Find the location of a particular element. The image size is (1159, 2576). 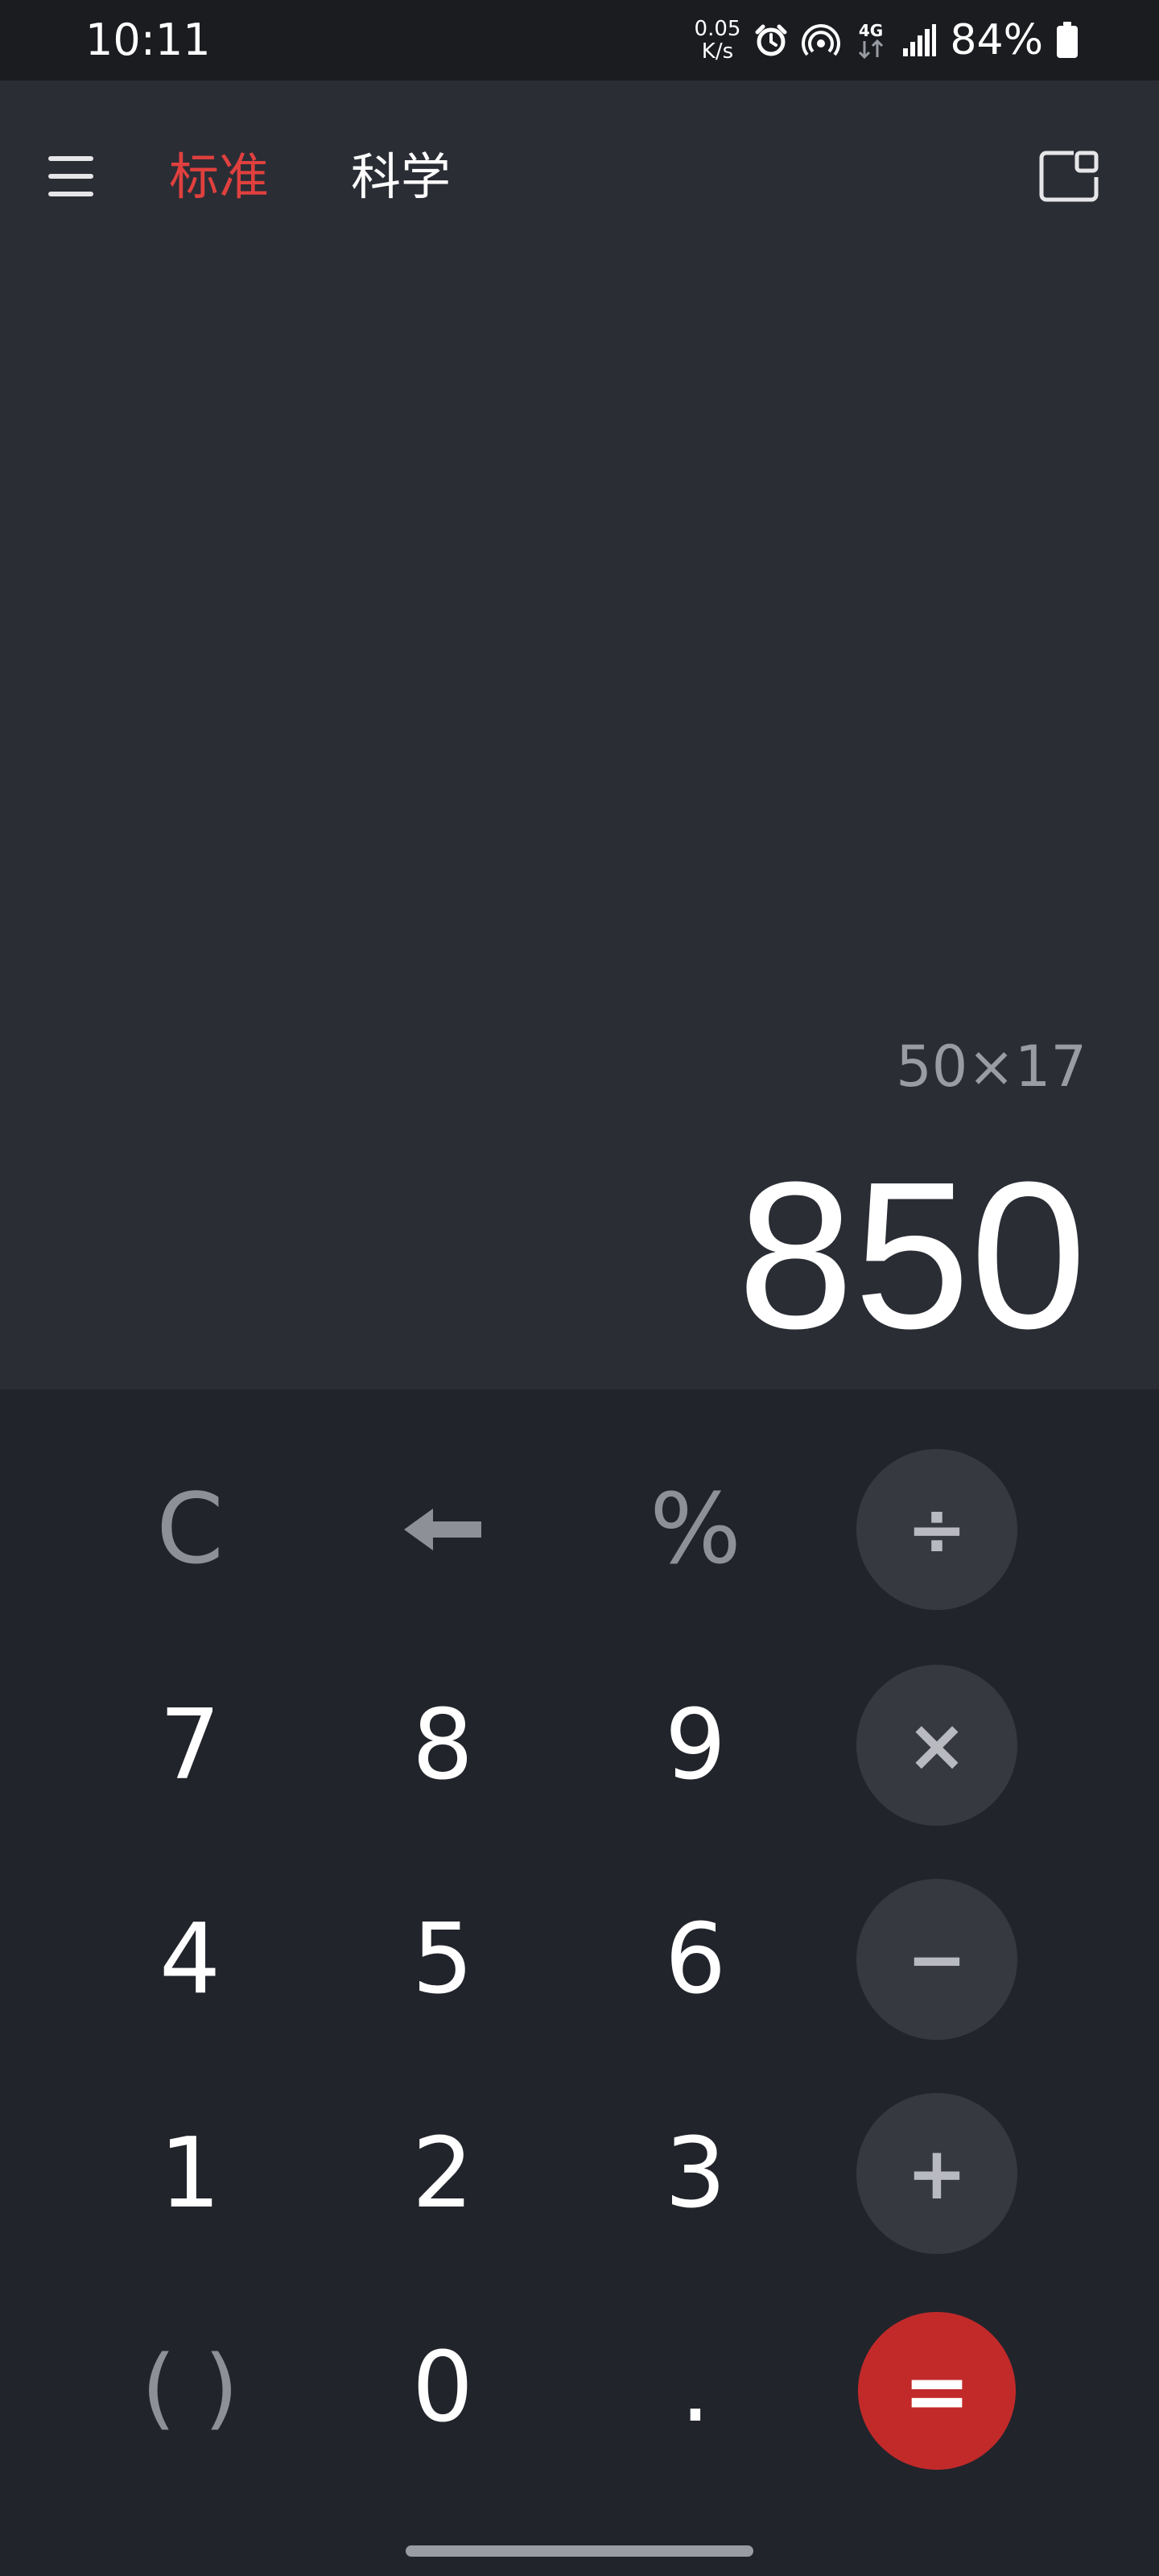

hotspot-icon is located at coordinates (821, 40).